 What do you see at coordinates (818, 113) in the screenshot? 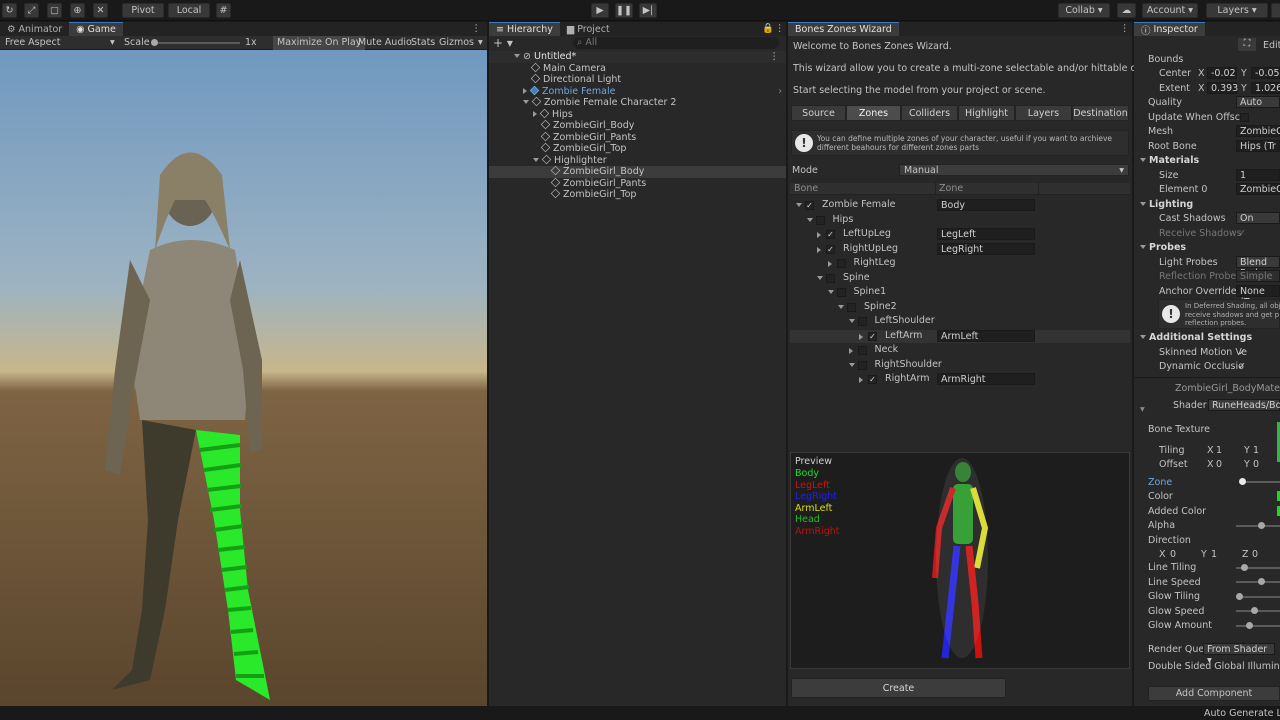
I see `tab-source: Source` at bounding box center [818, 113].